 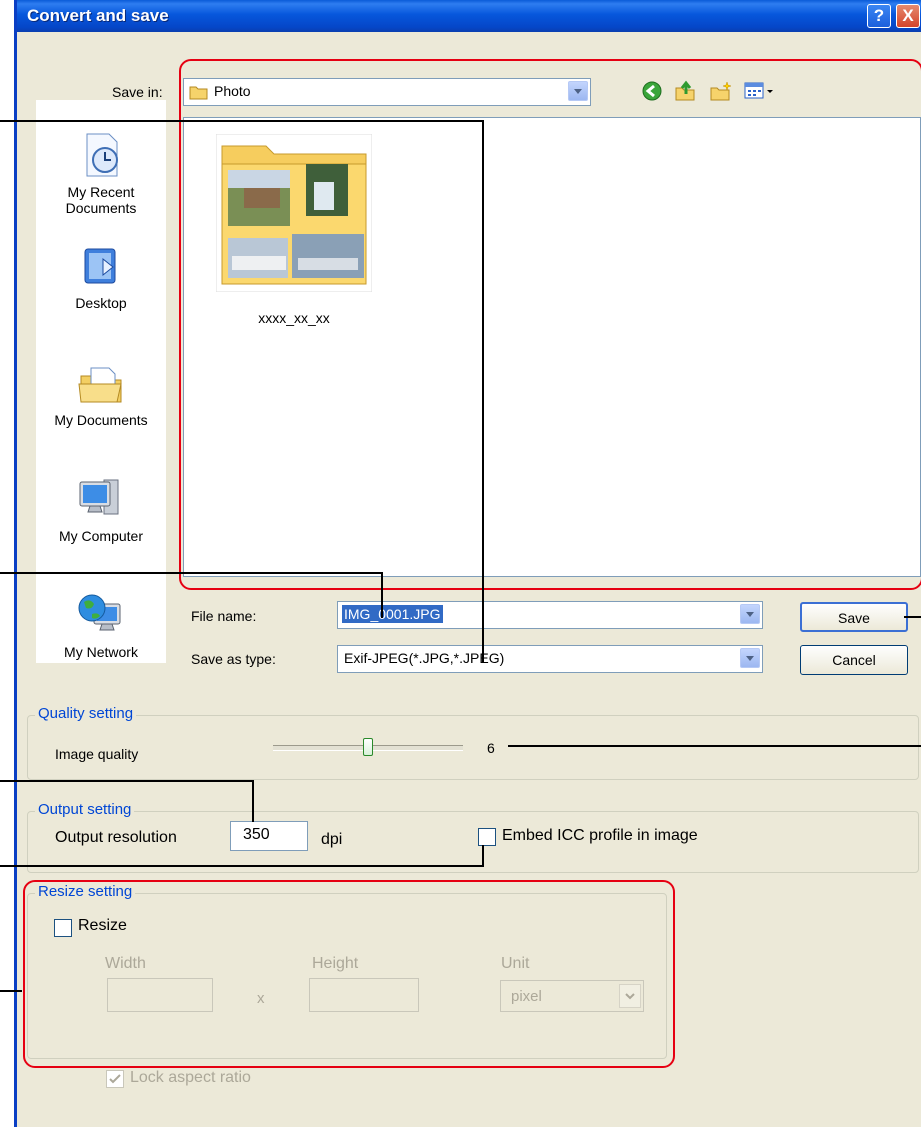 I want to click on lock-aspect-label: Lock aspect ratio, so click(x=190, y=1077).